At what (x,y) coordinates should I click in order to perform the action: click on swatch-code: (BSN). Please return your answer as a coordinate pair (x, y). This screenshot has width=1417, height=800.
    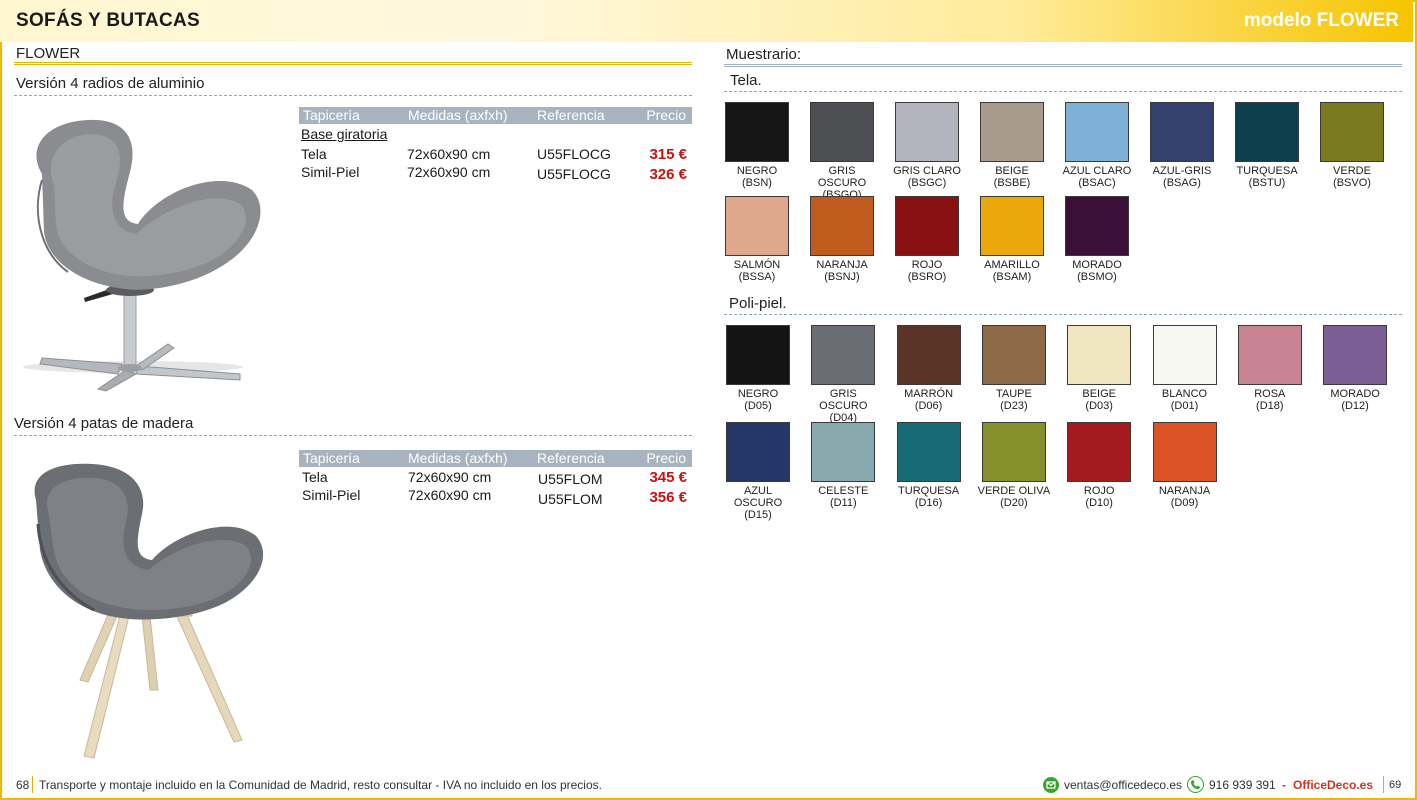
    Looking at the image, I should click on (757, 183).